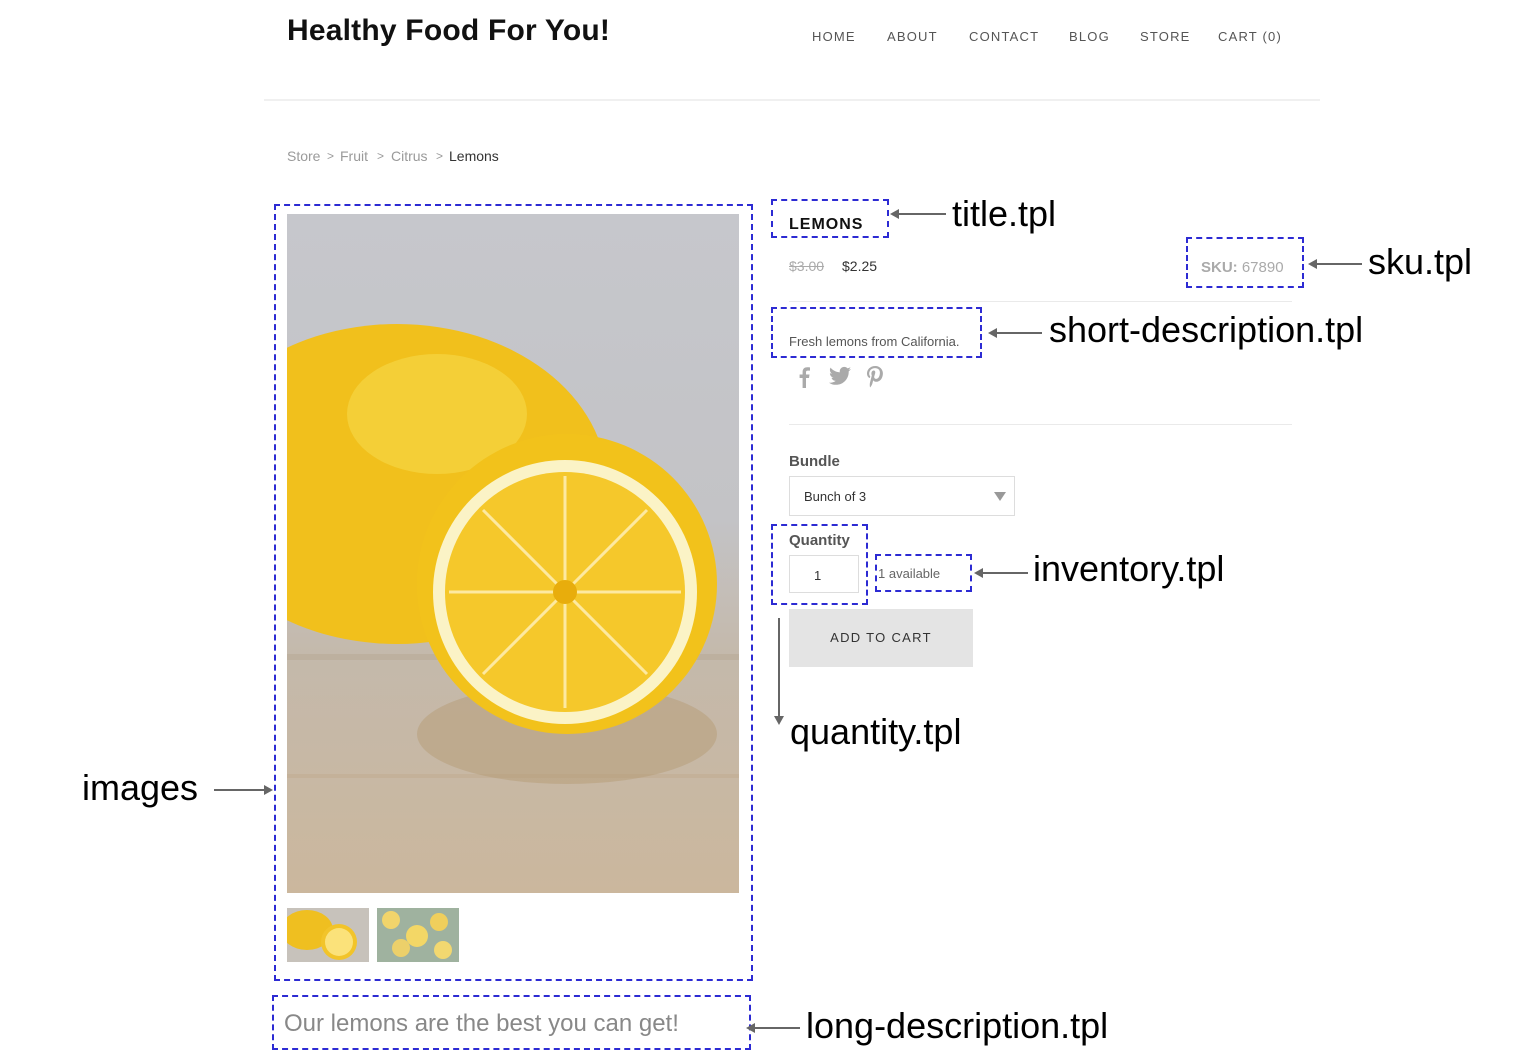 This screenshot has height=1058, width=1516. Describe the element at coordinates (819, 540) in the screenshot. I see `quantity-label: Quantity` at that location.